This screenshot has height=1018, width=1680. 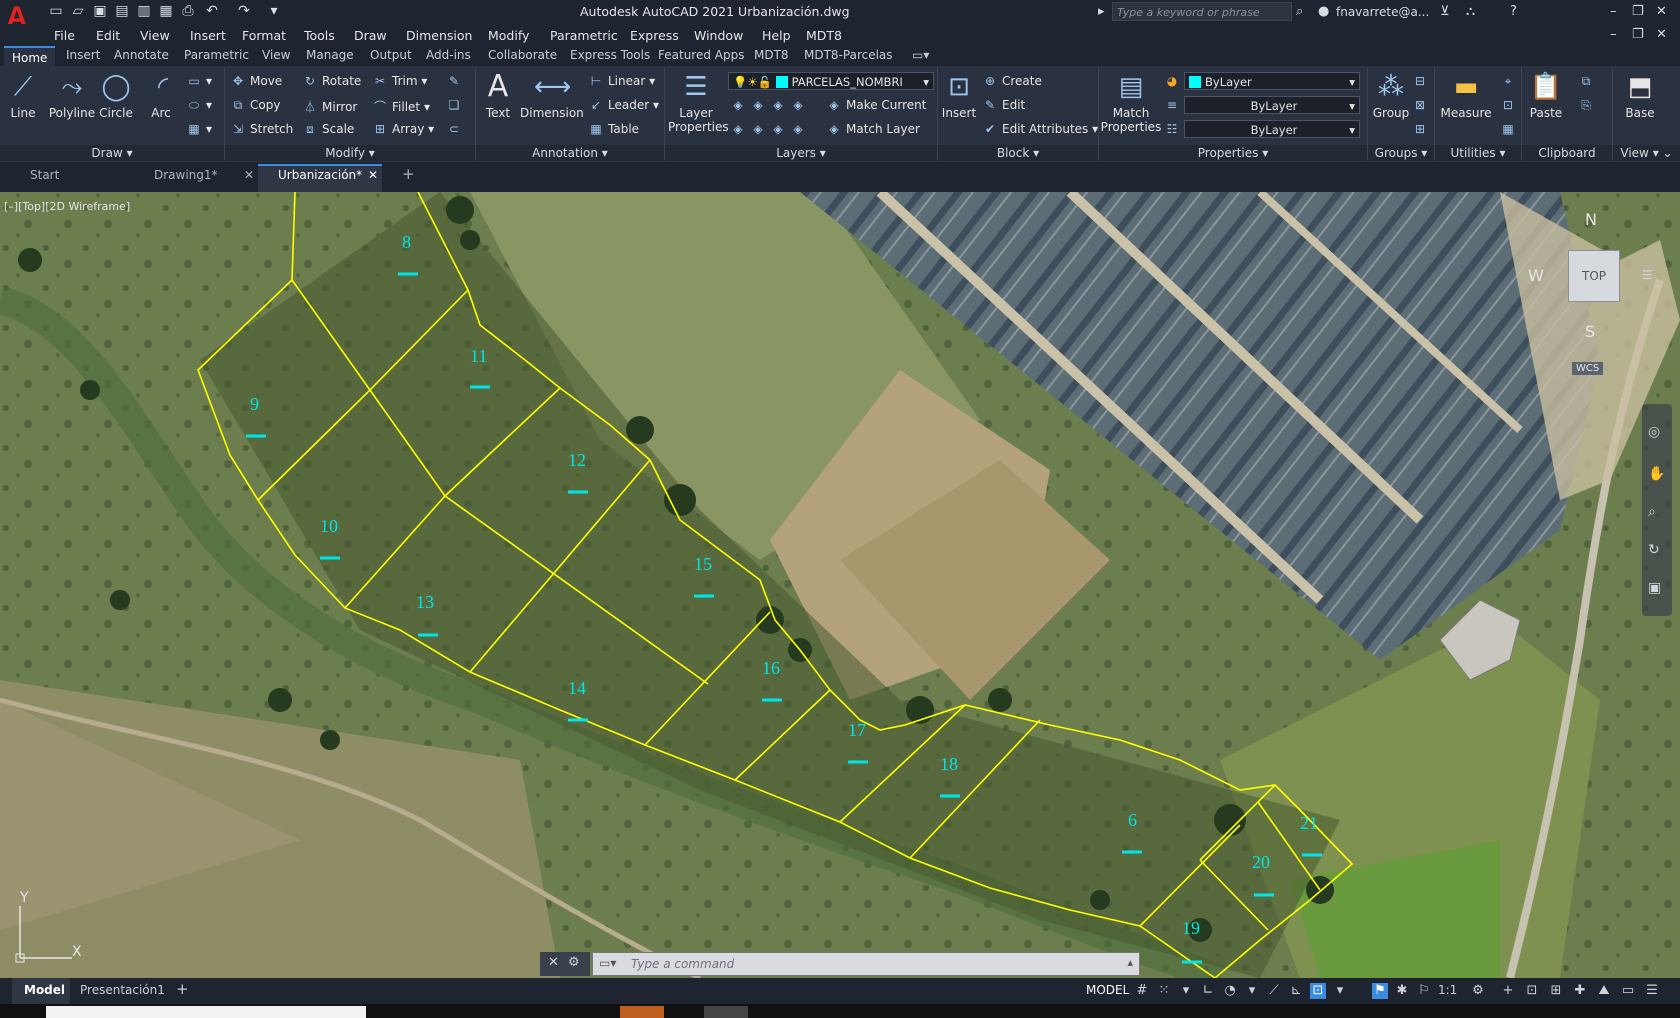 What do you see at coordinates (244, 11) in the screenshot?
I see `redo-icon: ↷` at bounding box center [244, 11].